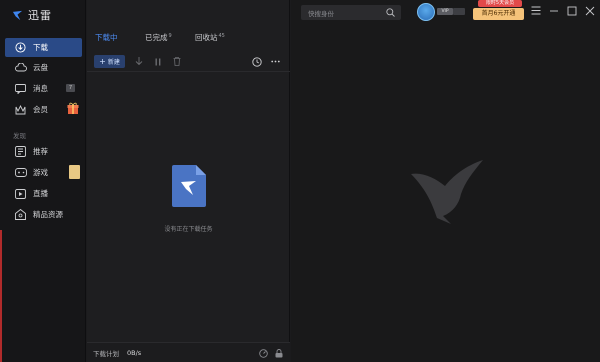 The image size is (600, 362). I want to click on cloud-icon, so click(20, 67).